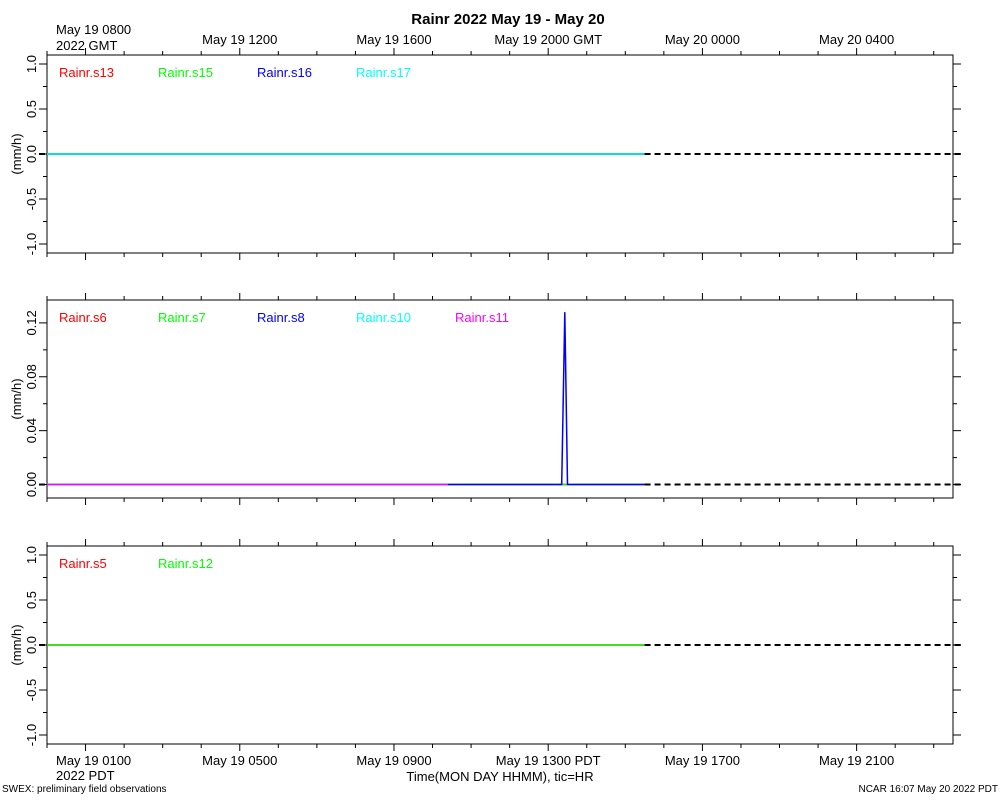 Image resolution: width=1000 pixels, height=800 pixels. Describe the element at coordinates (281, 317) in the screenshot. I see `legend-item-Rainr.s8: Rainr.s8` at that location.